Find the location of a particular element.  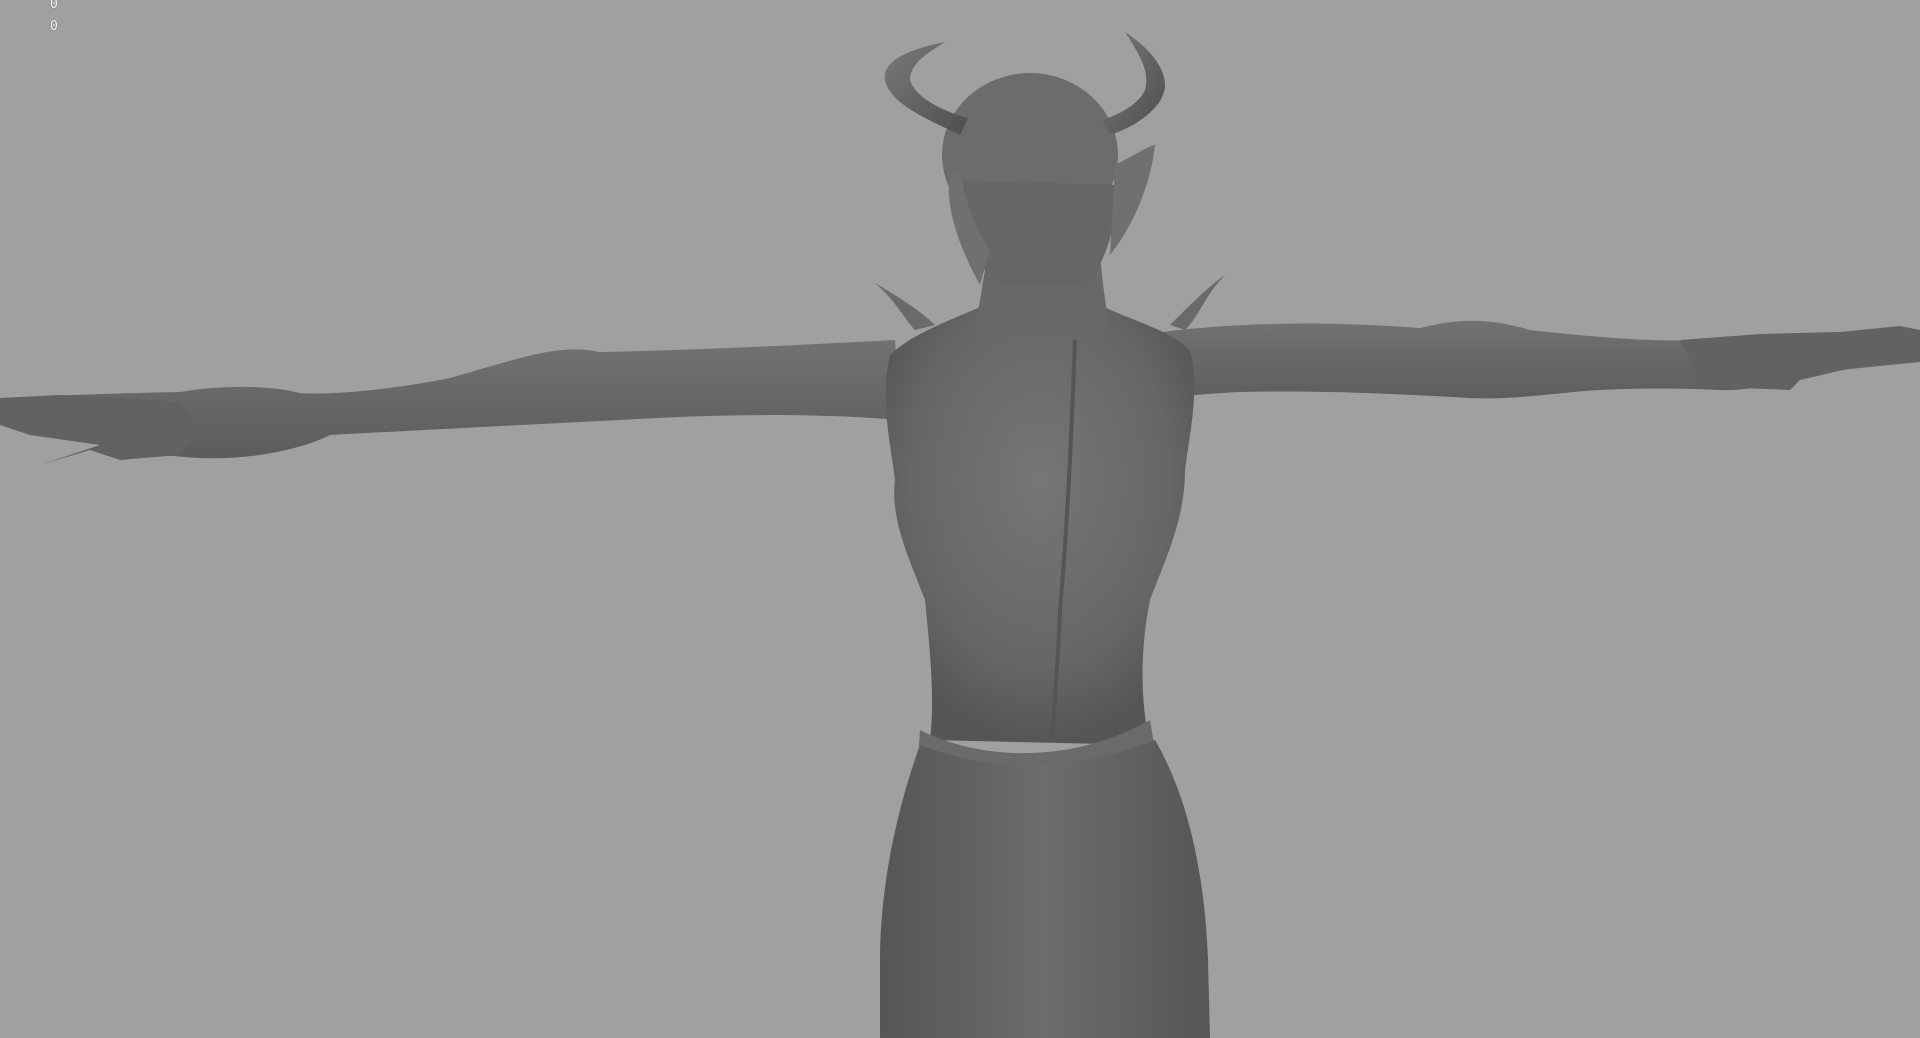

torso is located at coordinates (1040, 525).